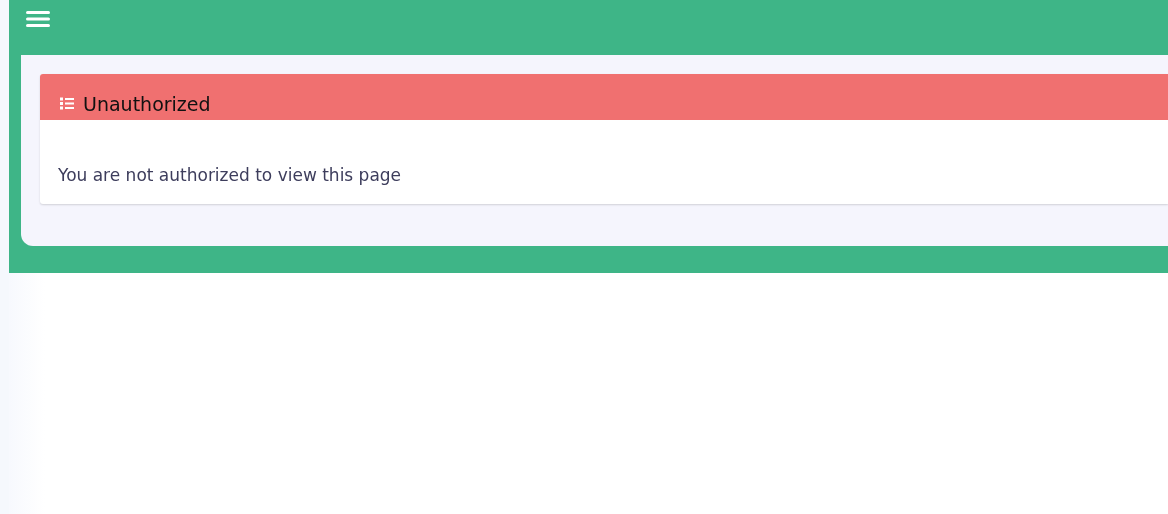 This screenshot has width=1168, height=514. I want to click on message-text: You are not authorized to view this page, so click(230, 175).